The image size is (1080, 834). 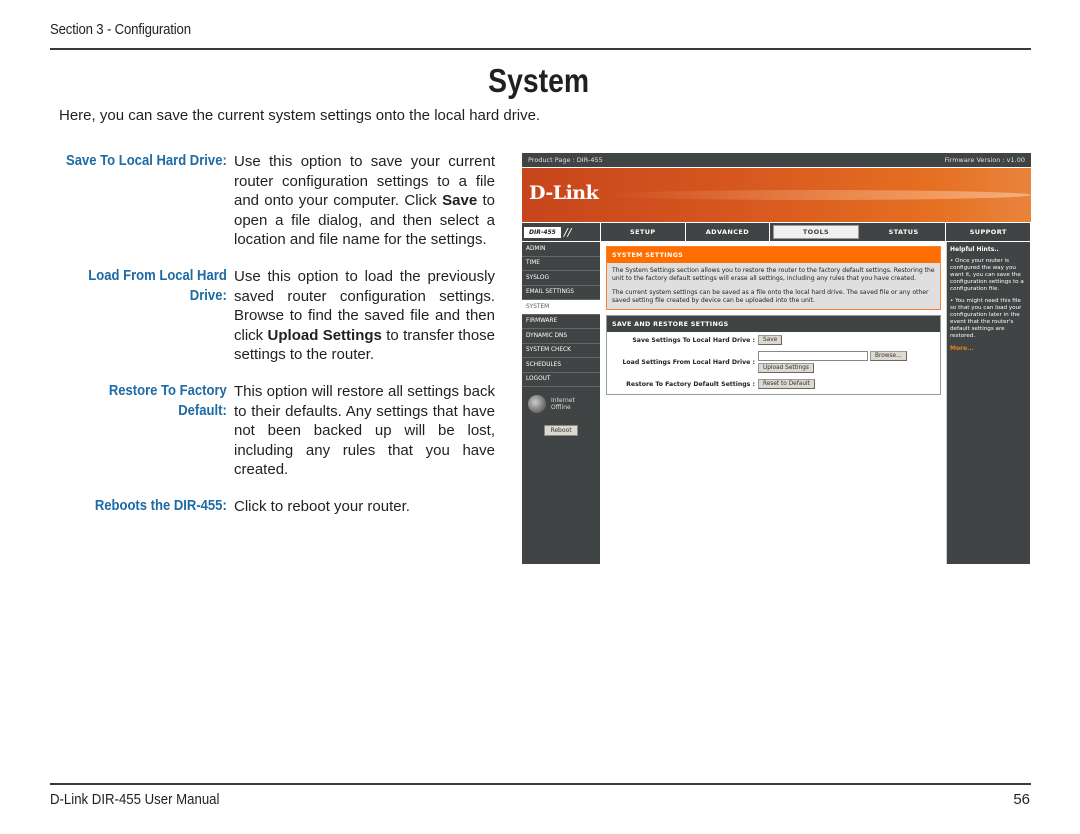 I want to click on page-number: 56, so click(x=1021, y=799).